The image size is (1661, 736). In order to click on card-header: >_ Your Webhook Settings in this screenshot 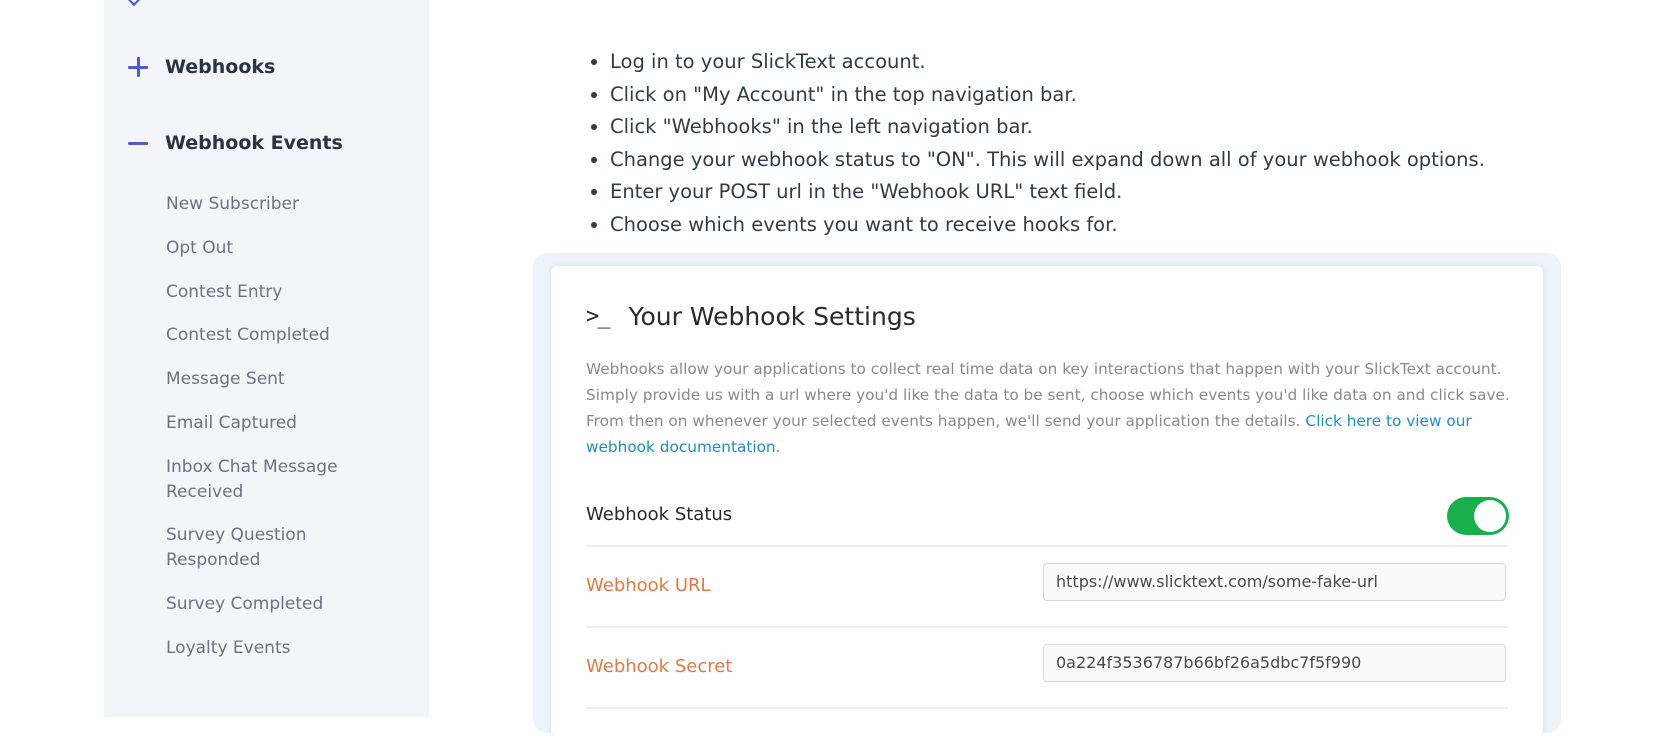, I will do `click(751, 316)`.